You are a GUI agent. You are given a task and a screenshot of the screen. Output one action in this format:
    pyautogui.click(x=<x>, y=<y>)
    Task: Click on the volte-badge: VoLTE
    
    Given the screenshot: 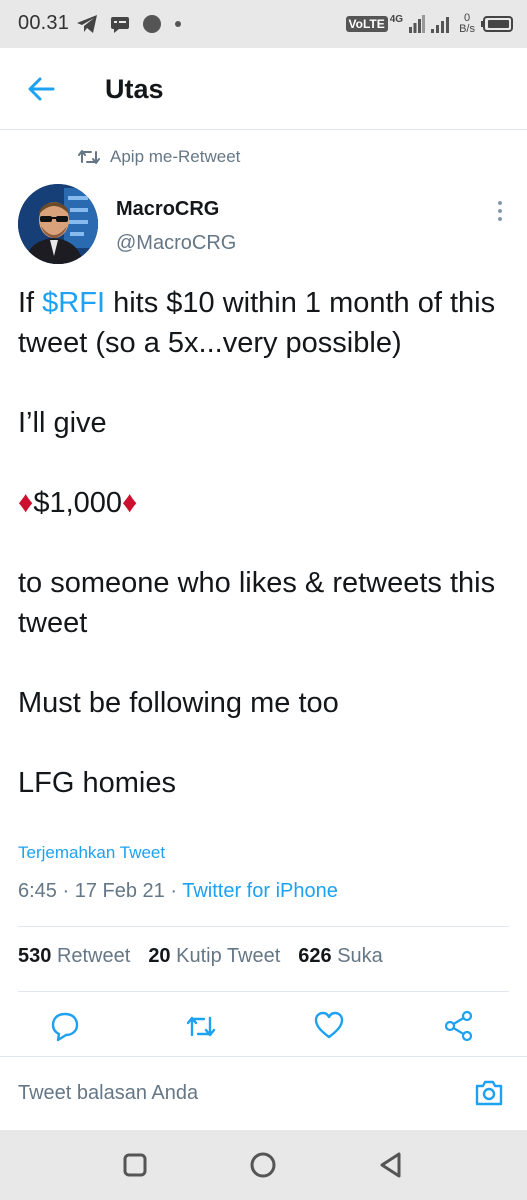 What is the action you would take?
    pyautogui.click(x=366, y=24)
    